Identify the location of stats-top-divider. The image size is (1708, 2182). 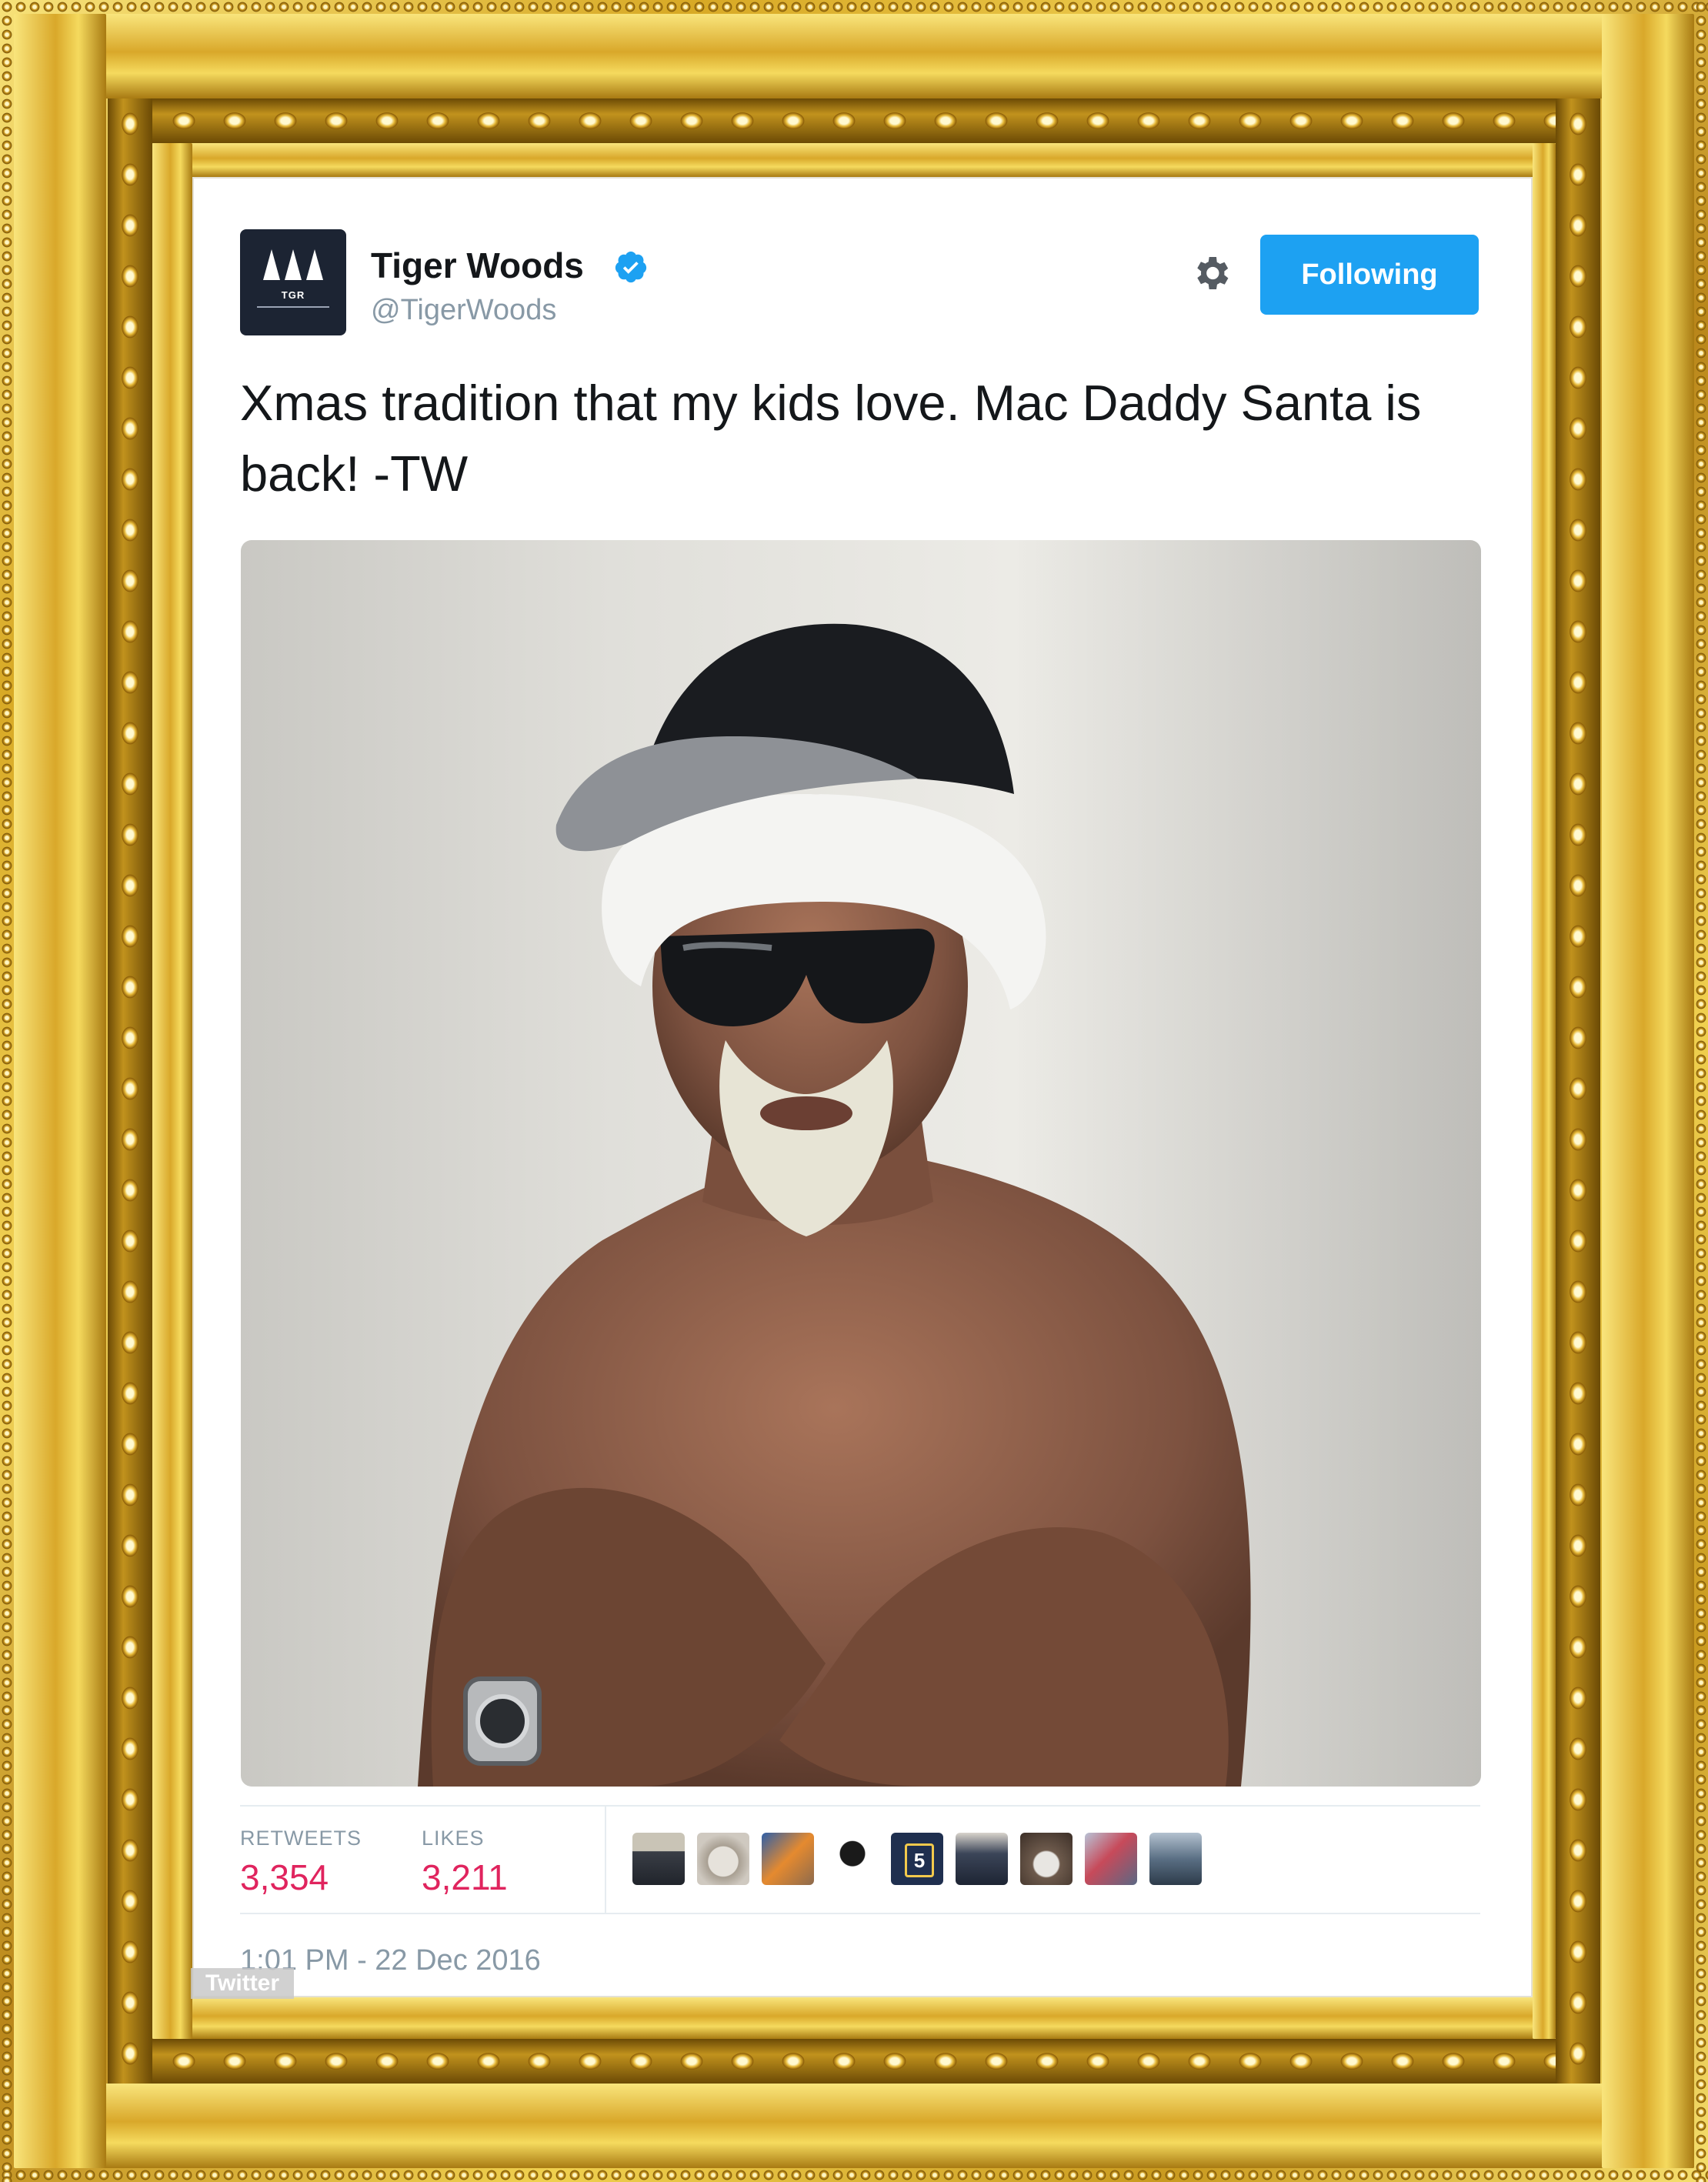
(860, 1806).